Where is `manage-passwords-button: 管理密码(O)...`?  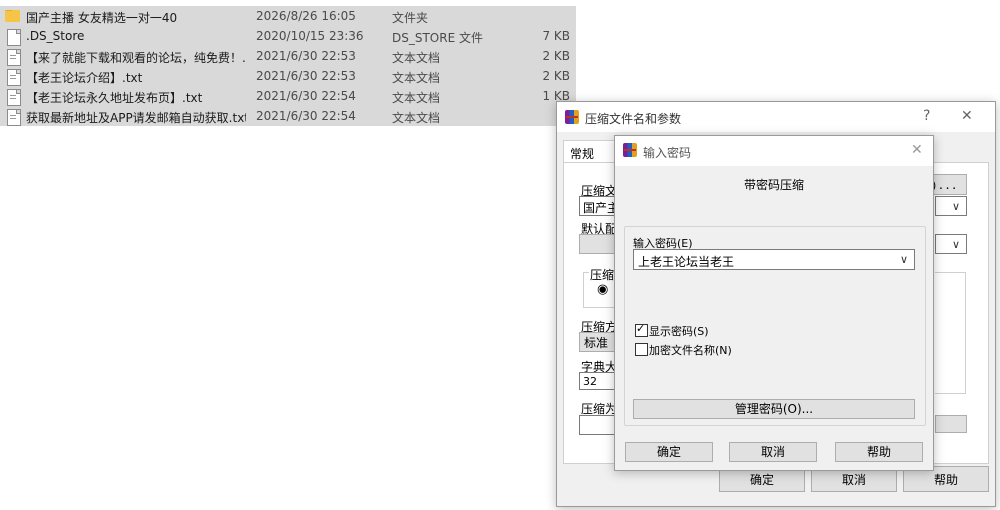
manage-passwords-button: 管理密码(O)... is located at coordinates (774, 409).